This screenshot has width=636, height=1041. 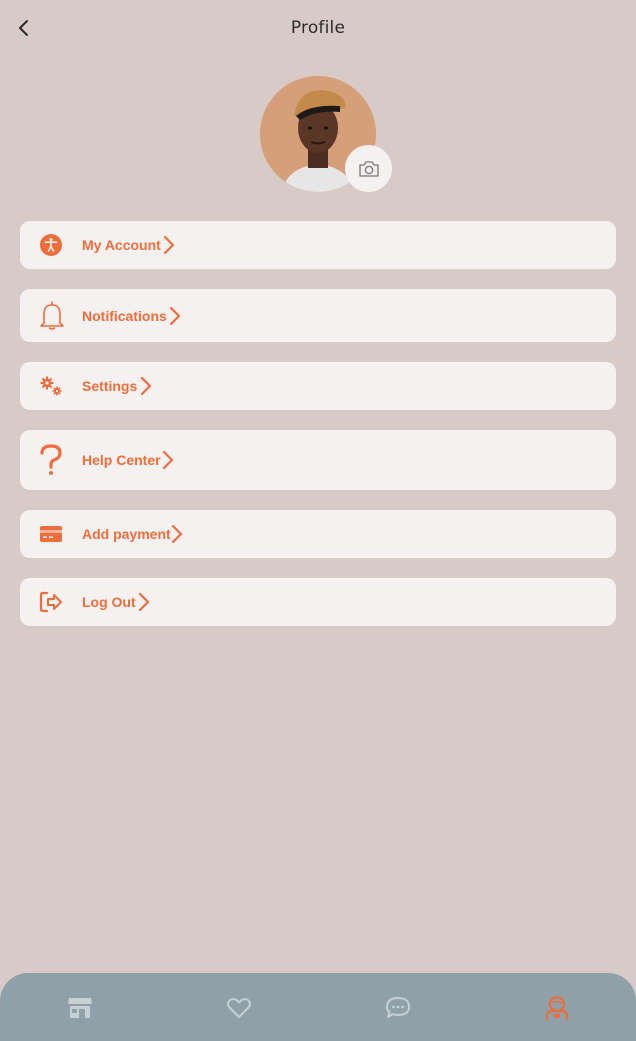 I want to click on question-icon, so click(x=51, y=460).